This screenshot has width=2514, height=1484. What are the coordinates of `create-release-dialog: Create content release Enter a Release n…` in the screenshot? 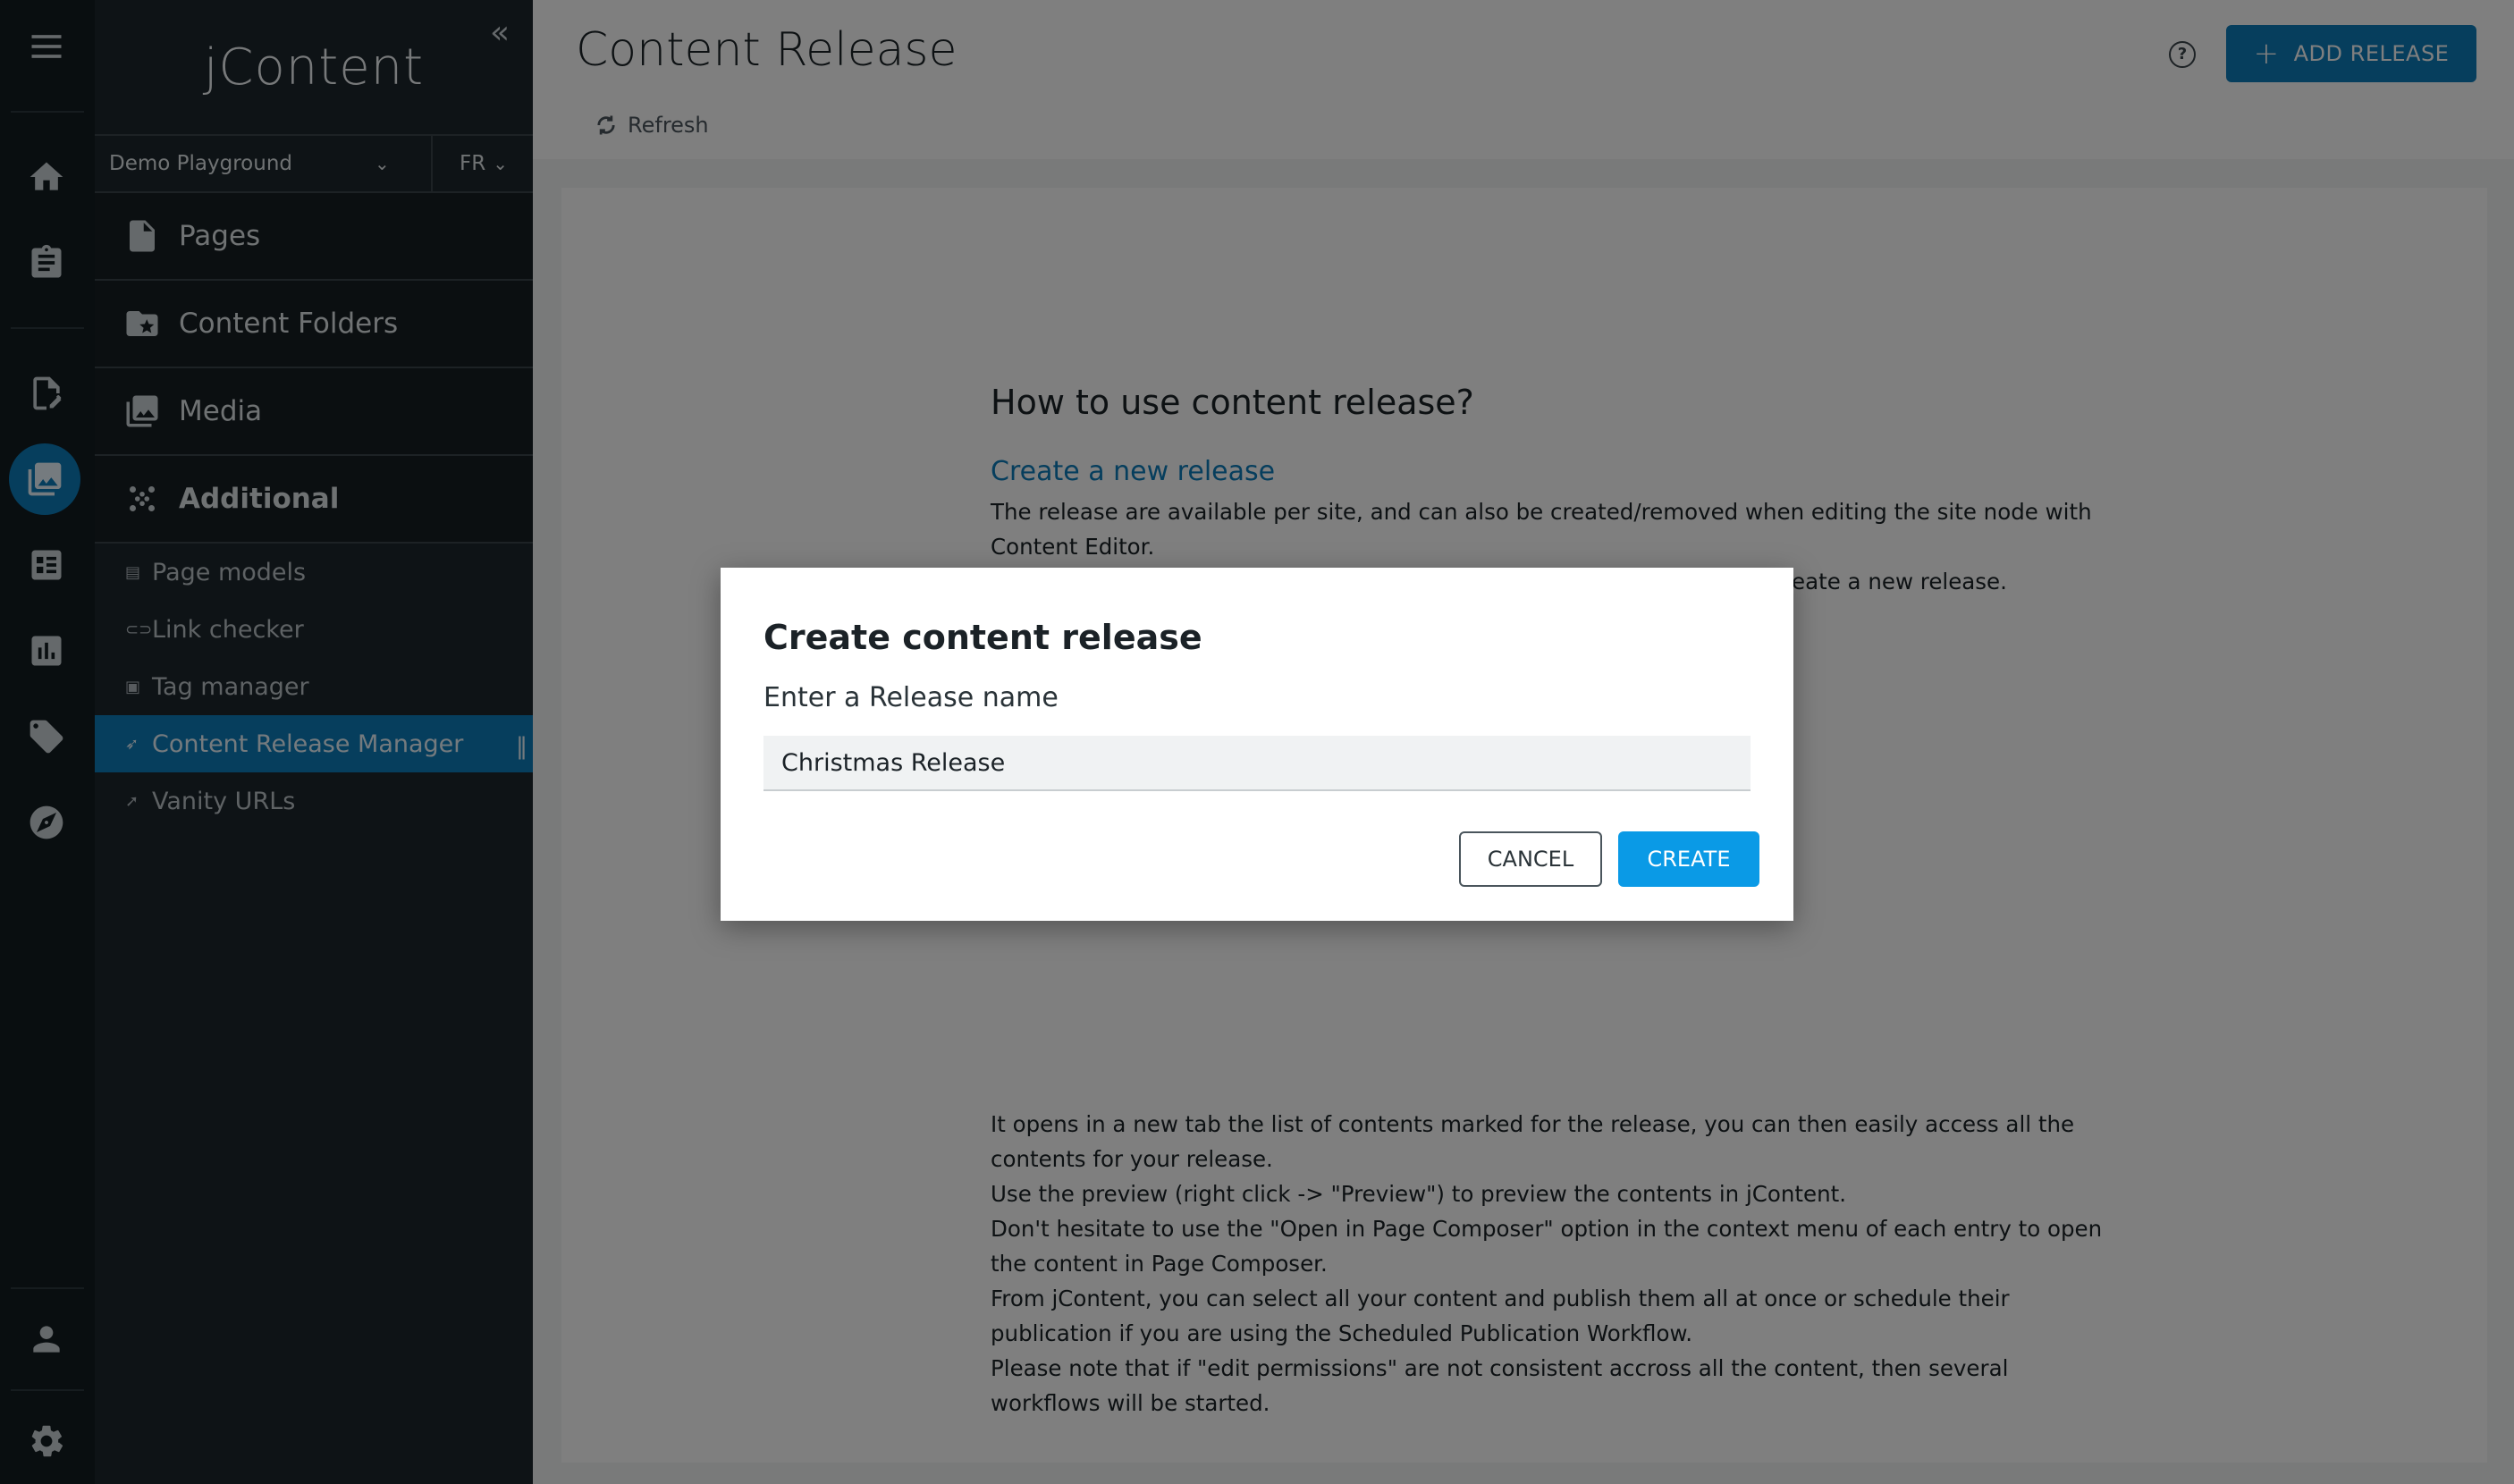 It's located at (1257, 744).